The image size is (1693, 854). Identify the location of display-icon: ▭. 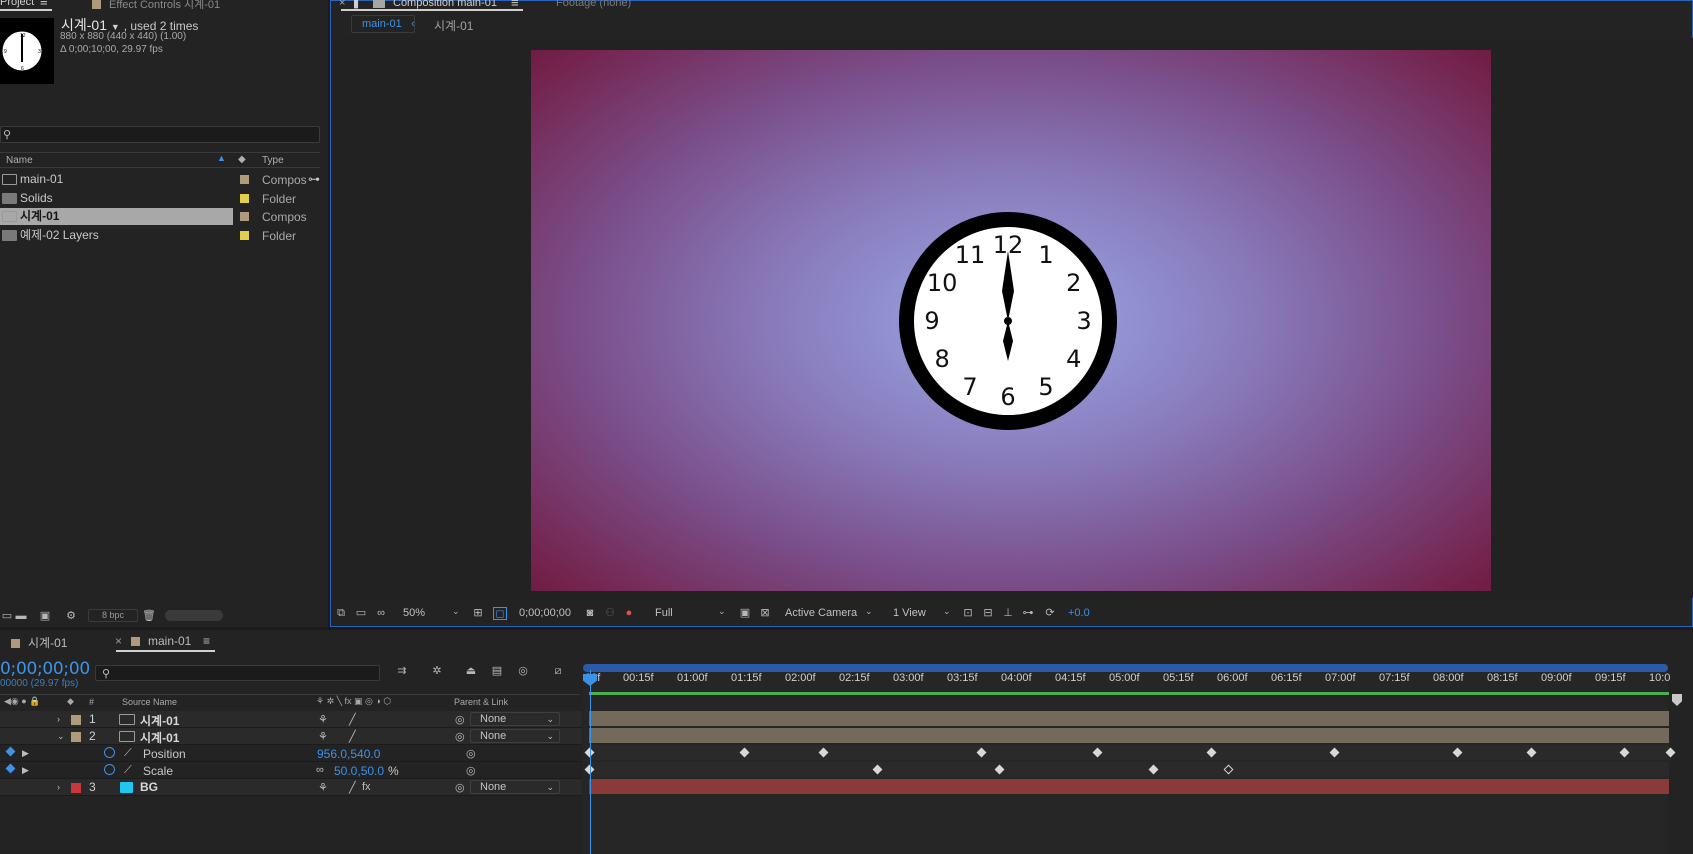
(361, 613).